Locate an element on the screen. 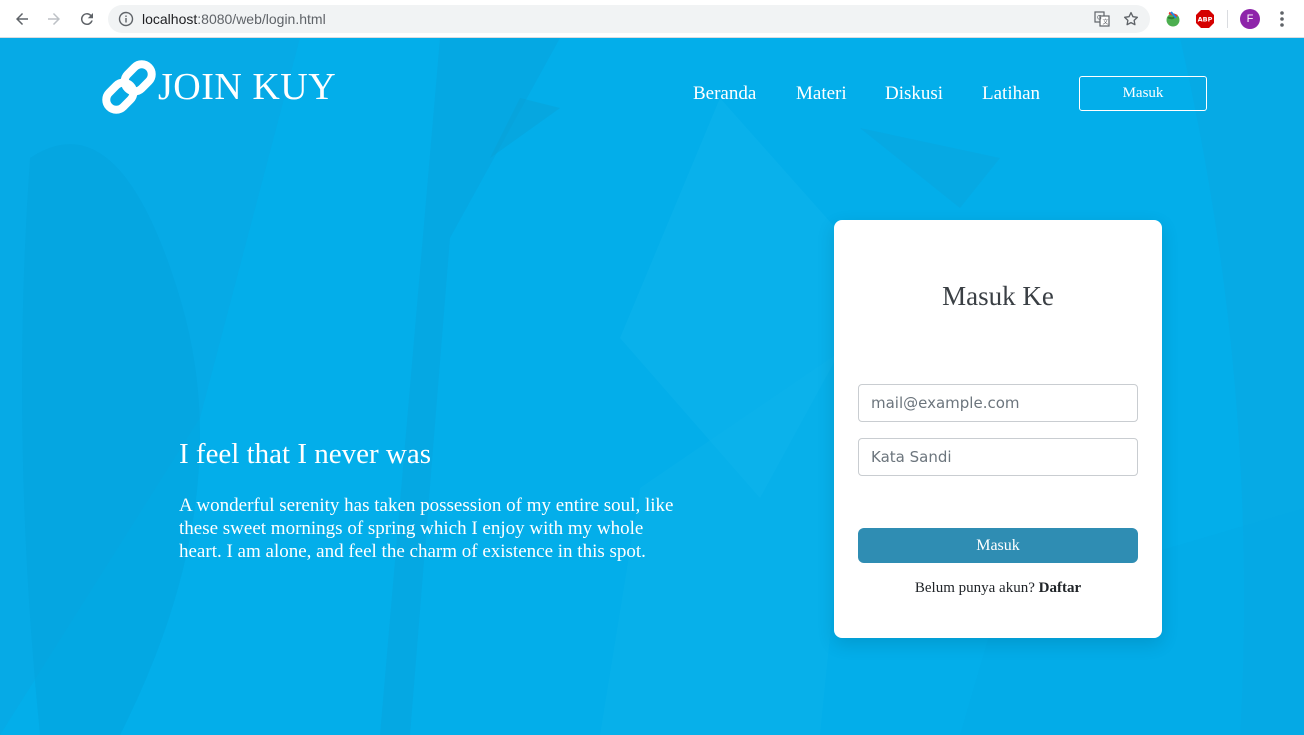 This screenshot has height=735, width=1304. hero-title: I feel that I never was is located at coordinates (305, 454).